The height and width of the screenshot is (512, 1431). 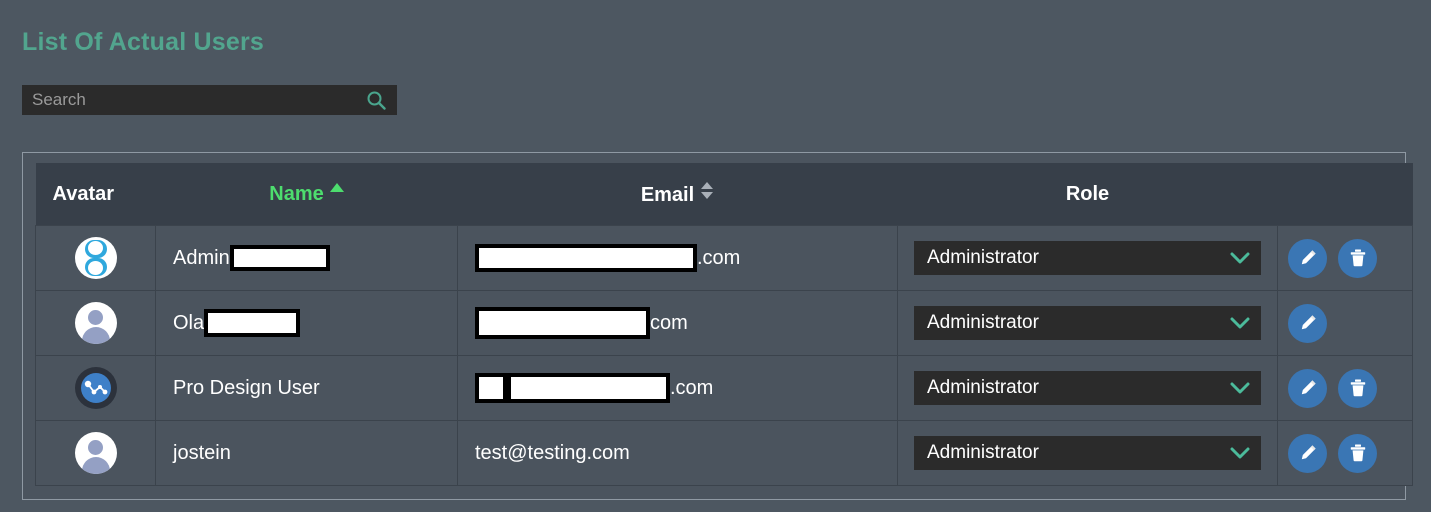 I want to click on column-header-avatar-label: Avatar, so click(x=83, y=193).